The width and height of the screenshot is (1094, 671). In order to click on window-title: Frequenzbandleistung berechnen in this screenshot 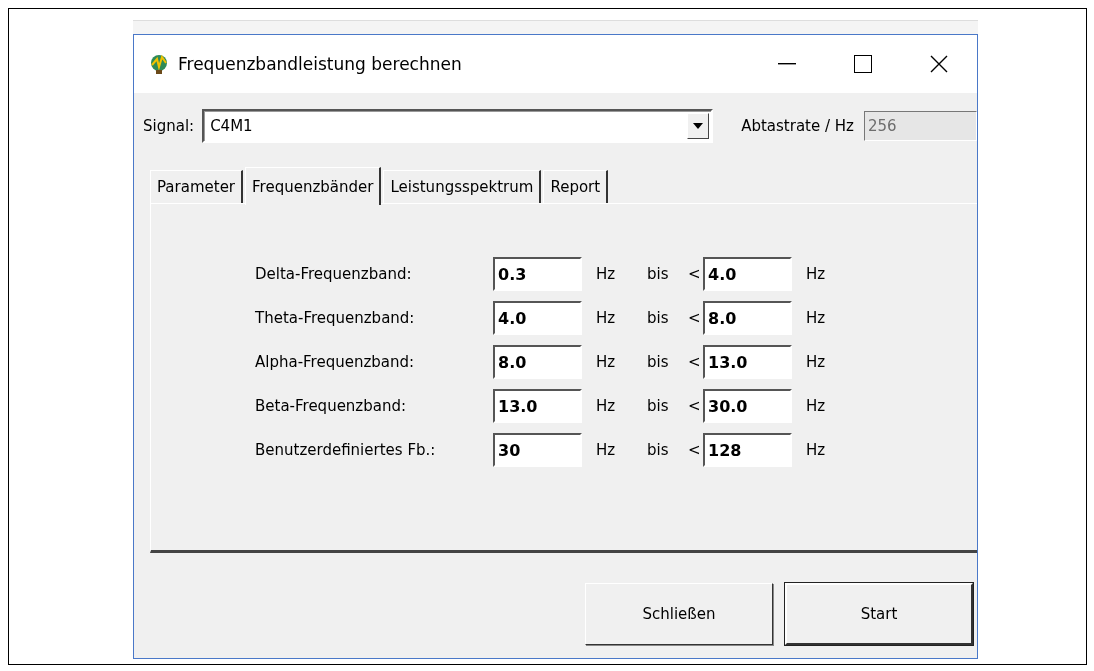, I will do `click(320, 64)`.